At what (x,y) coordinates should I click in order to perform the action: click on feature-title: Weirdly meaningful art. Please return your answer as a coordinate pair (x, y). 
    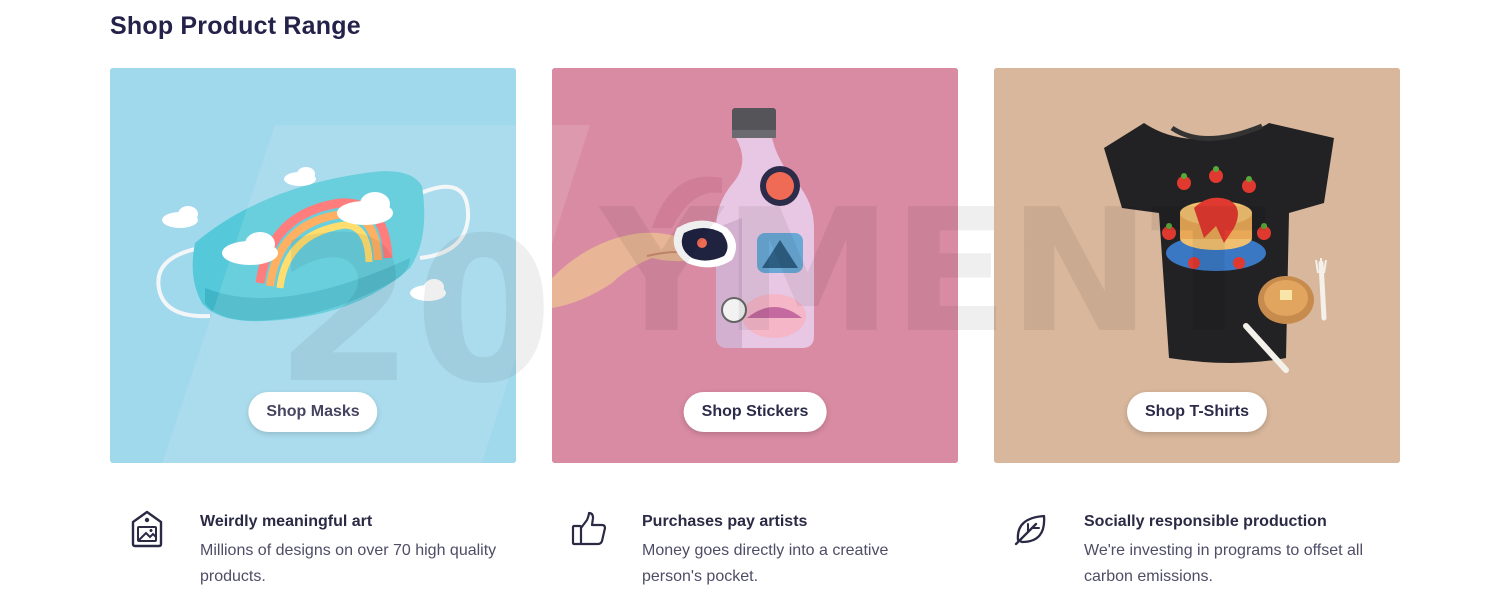
    Looking at the image, I should click on (286, 521).